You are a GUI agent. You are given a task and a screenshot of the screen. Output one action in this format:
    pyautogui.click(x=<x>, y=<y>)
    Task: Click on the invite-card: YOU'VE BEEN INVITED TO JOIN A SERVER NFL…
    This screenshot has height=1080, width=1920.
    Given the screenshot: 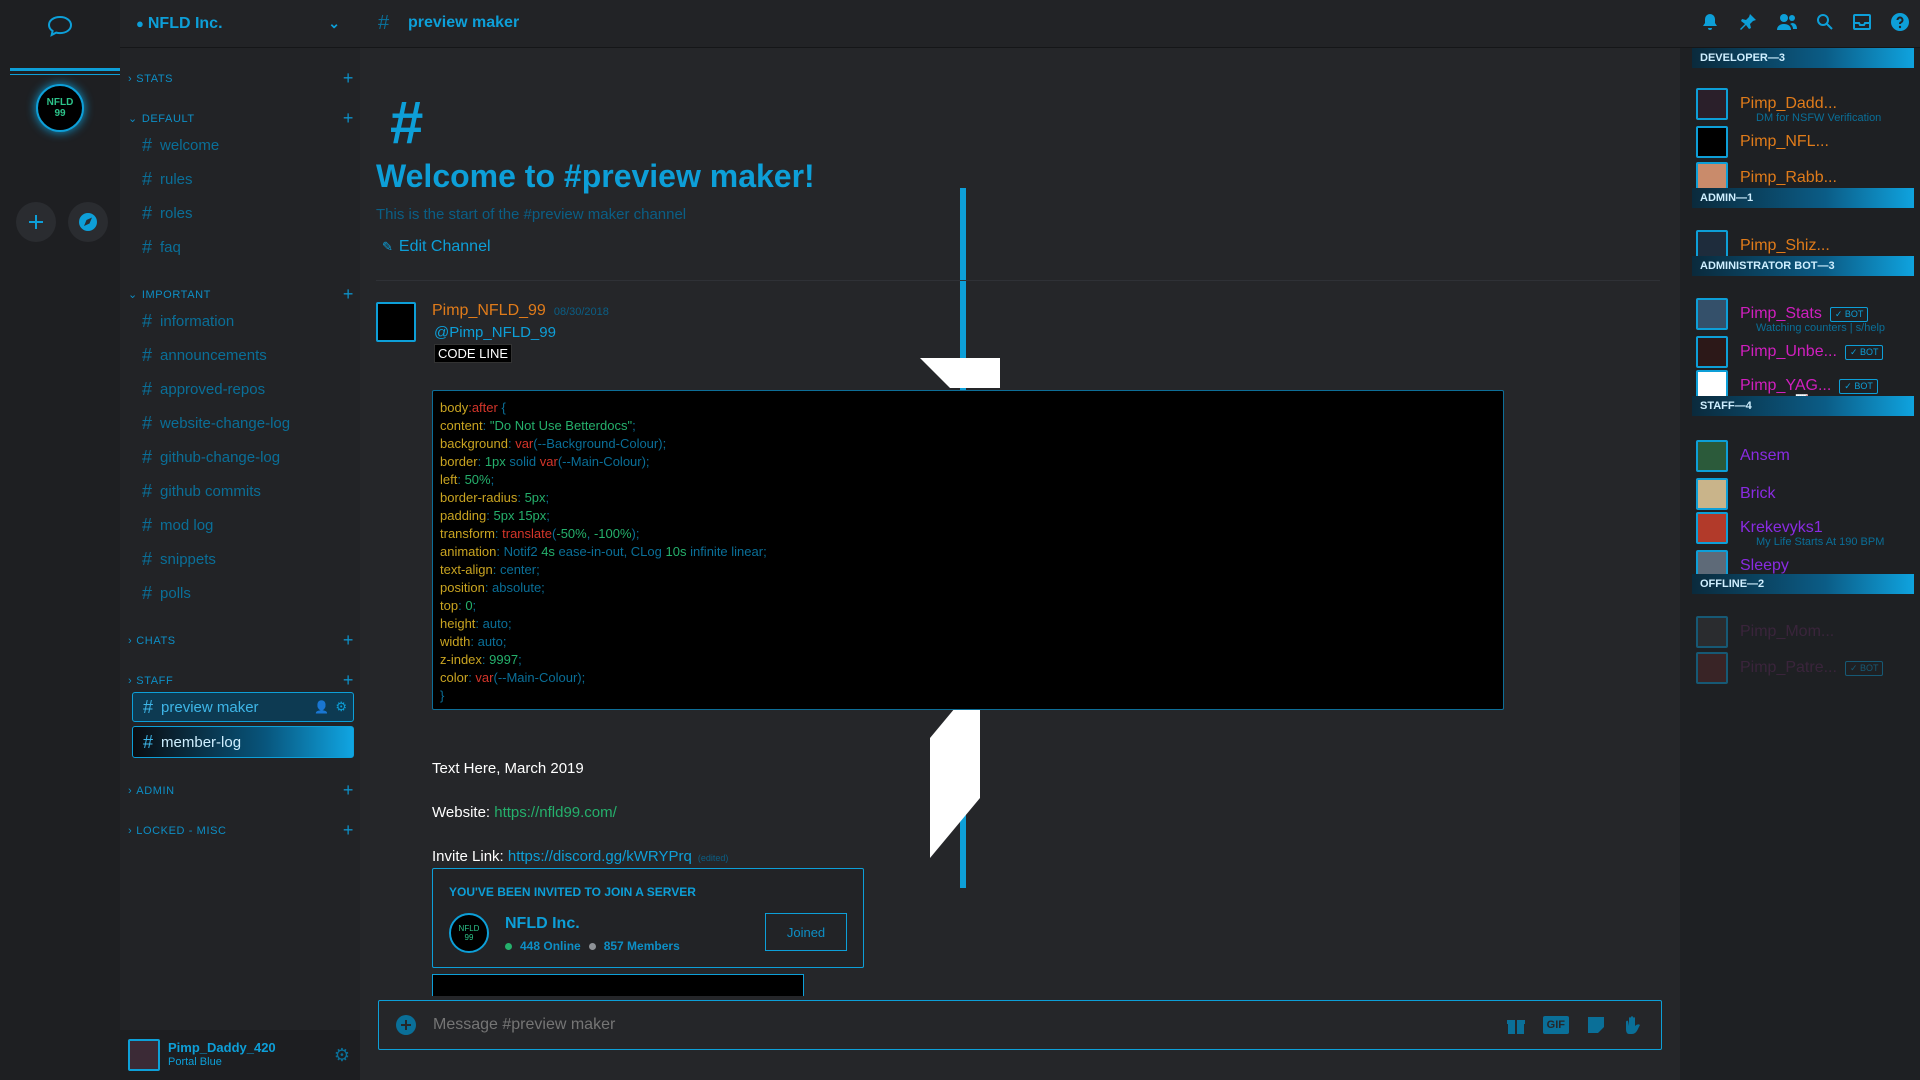 What is the action you would take?
    pyautogui.click(x=648, y=918)
    